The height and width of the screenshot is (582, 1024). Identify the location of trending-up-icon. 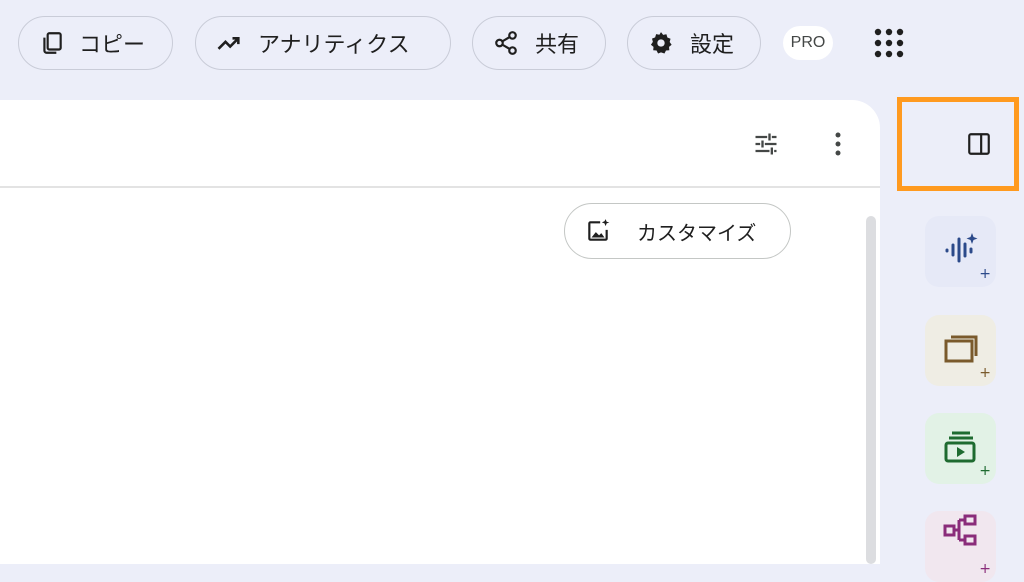
(229, 43).